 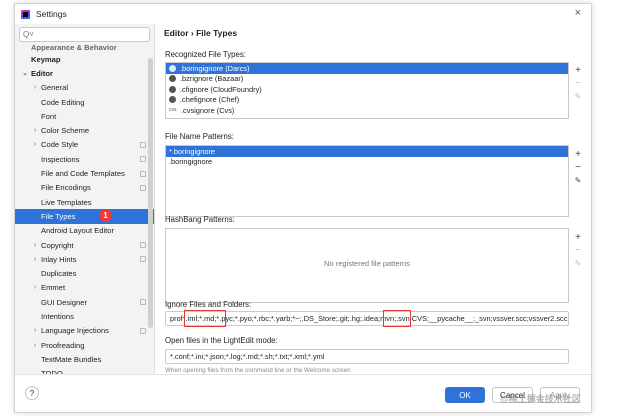 I want to click on sidebar-item: › Emmet, so click(x=84, y=288).